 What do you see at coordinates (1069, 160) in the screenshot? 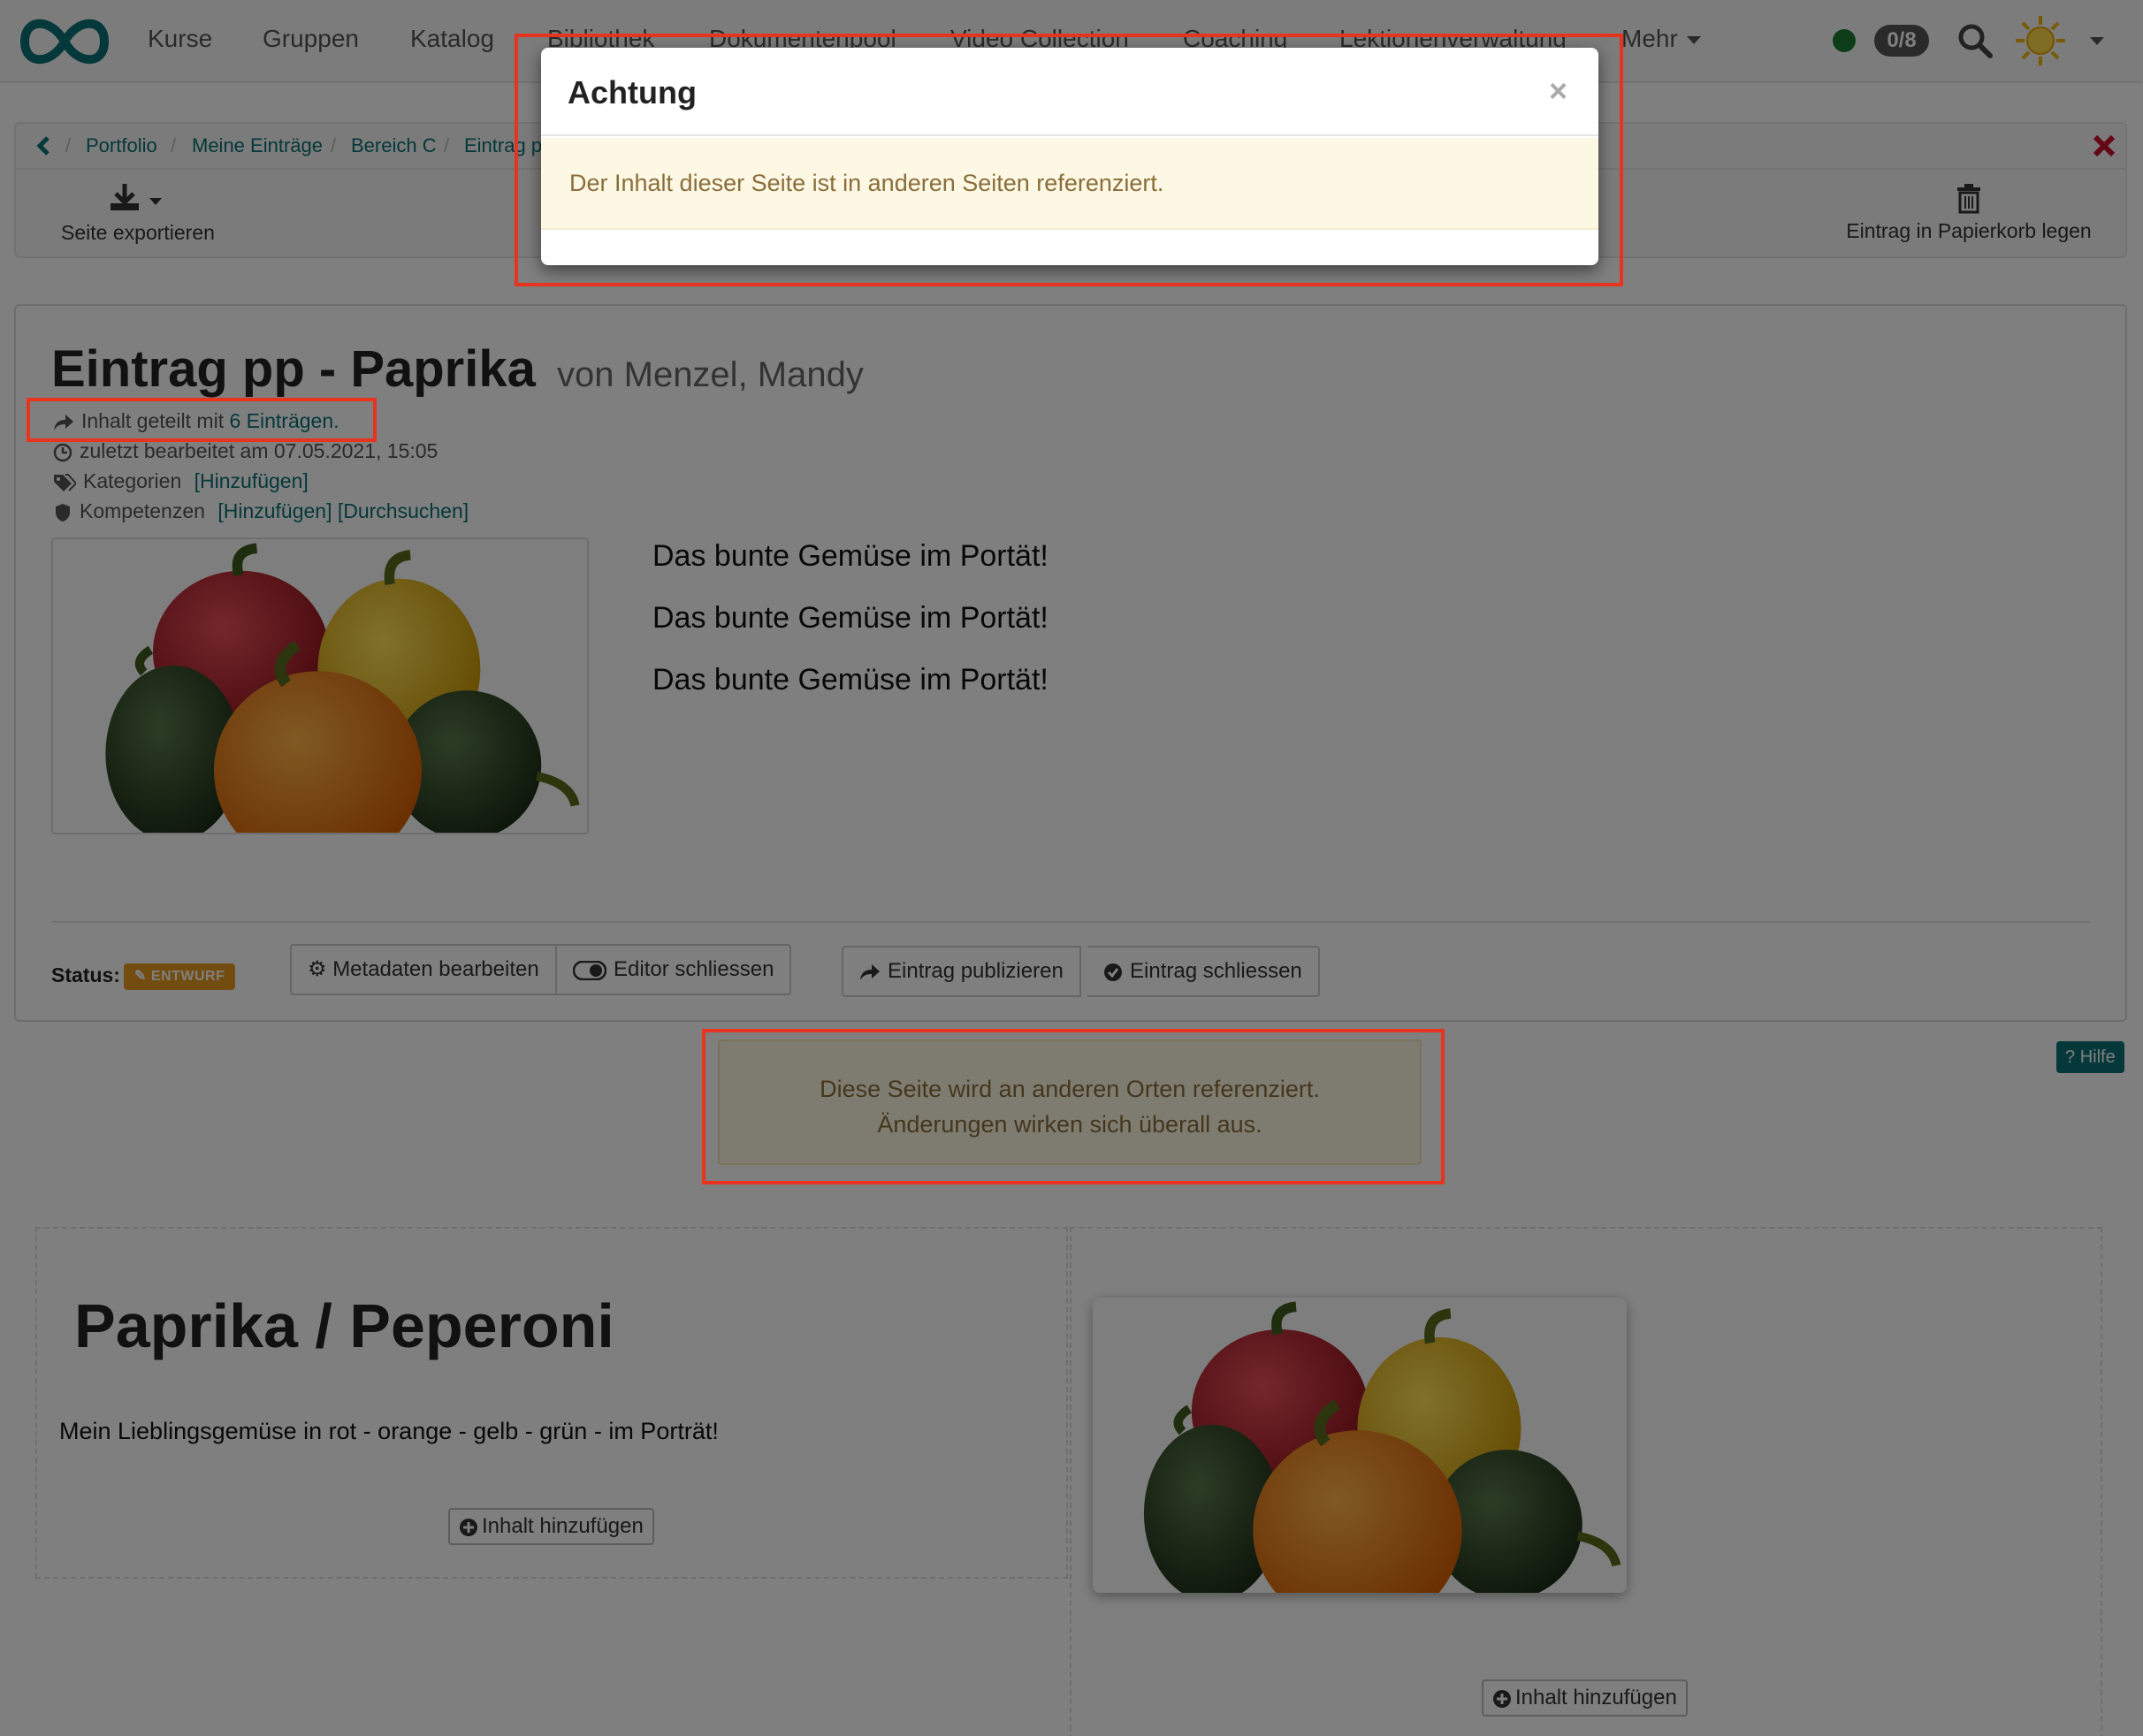
I see `highlight-frame-dialog` at bounding box center [1069, 160].